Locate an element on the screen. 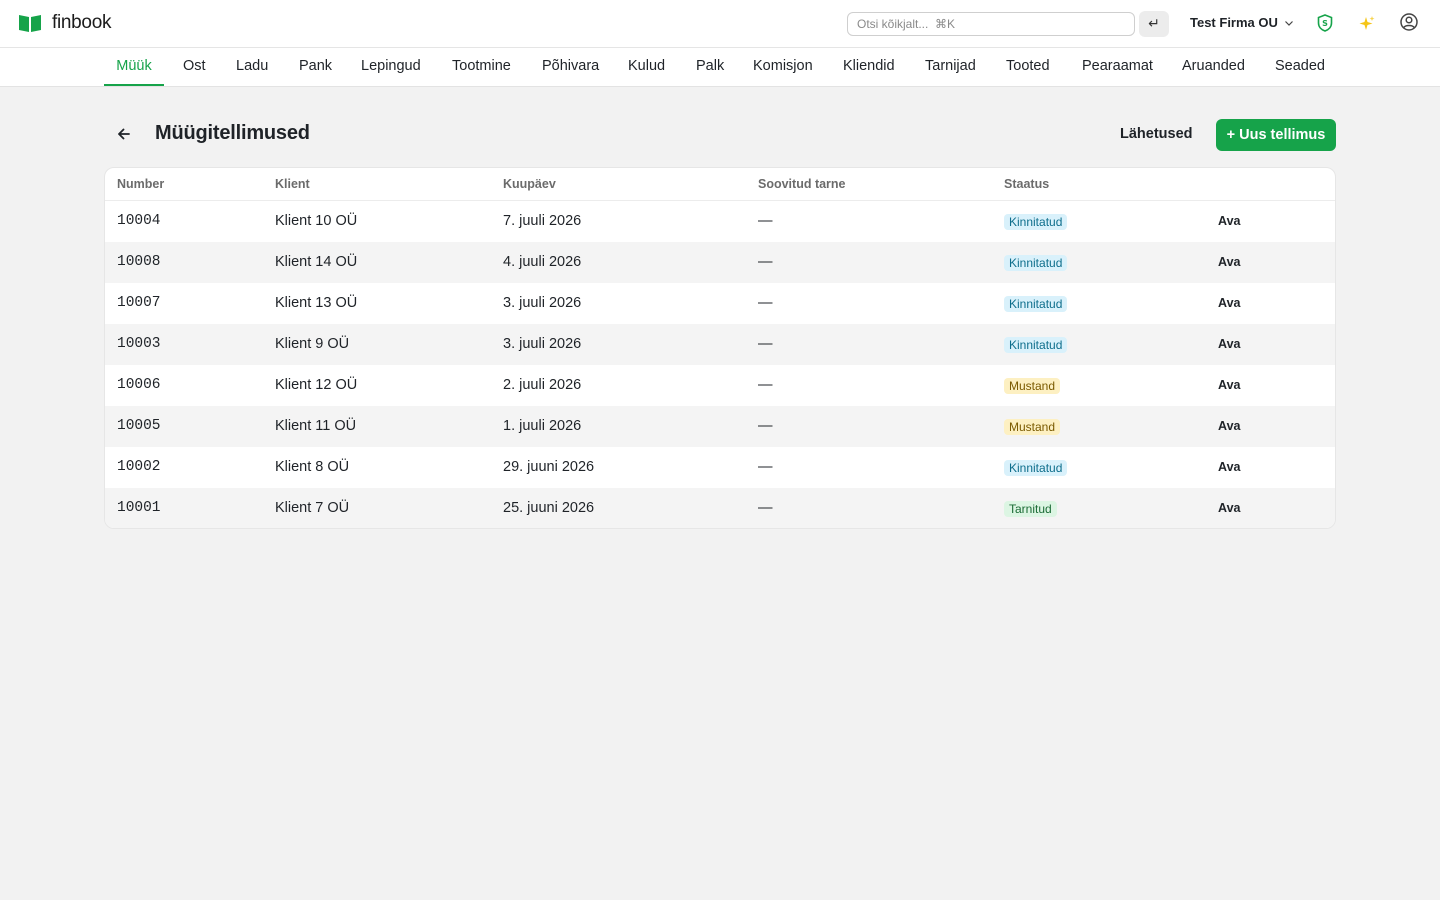 The image size is (1440, 900). nav-item-aruanded: Aruanded is located at coordinates (1213, 67).